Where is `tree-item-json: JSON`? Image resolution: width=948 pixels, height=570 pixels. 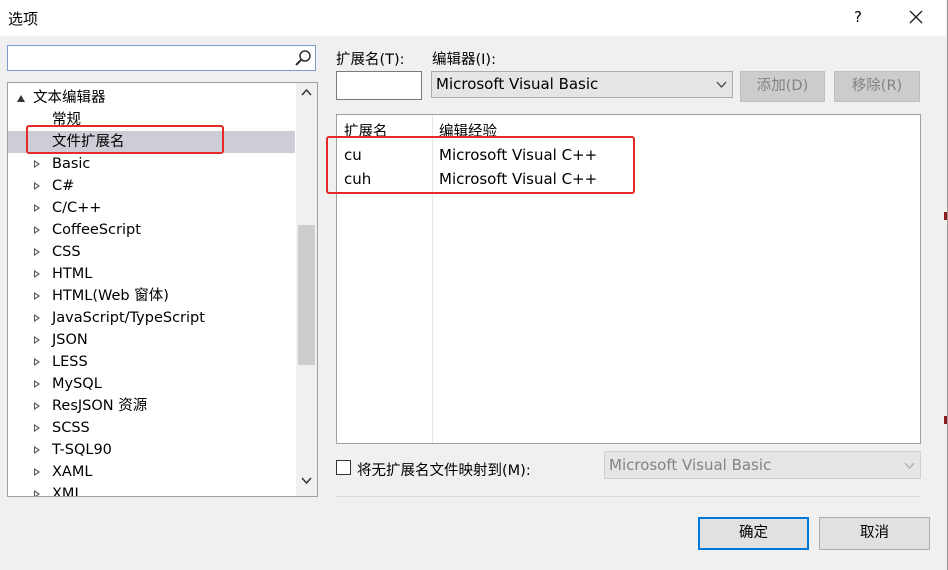 tree-item-json: JSON is located at coordinates (151, 340).